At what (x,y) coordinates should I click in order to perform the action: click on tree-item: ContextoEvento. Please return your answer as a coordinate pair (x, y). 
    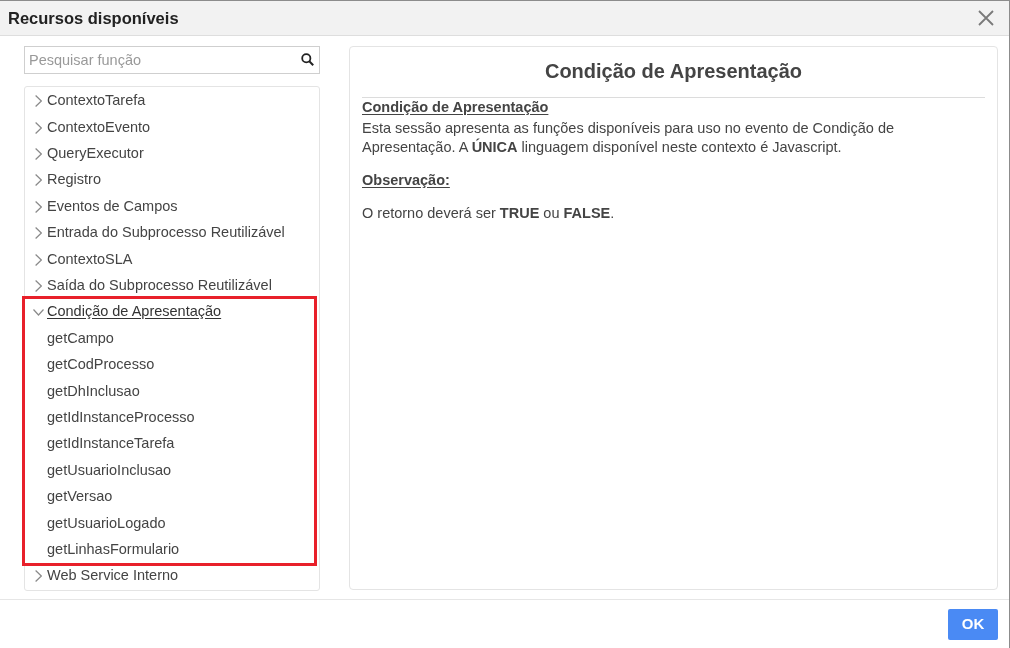
    Looking at the image, I should click on (99, 127).